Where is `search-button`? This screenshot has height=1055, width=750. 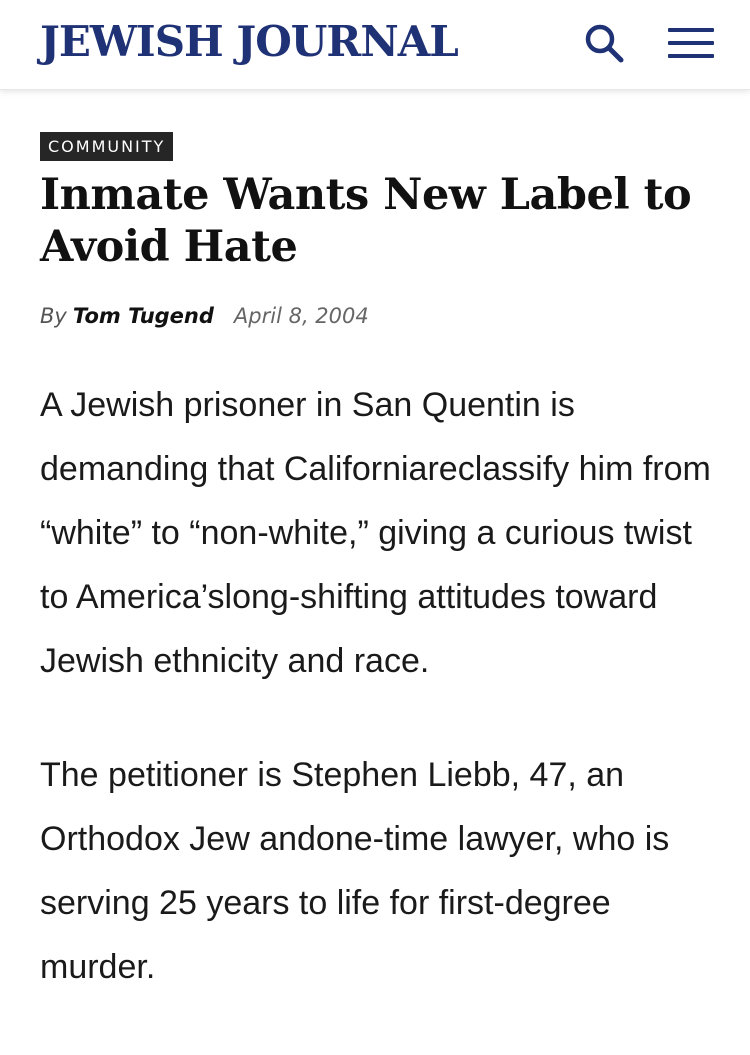 search-button is located at coordinates (604, 43).